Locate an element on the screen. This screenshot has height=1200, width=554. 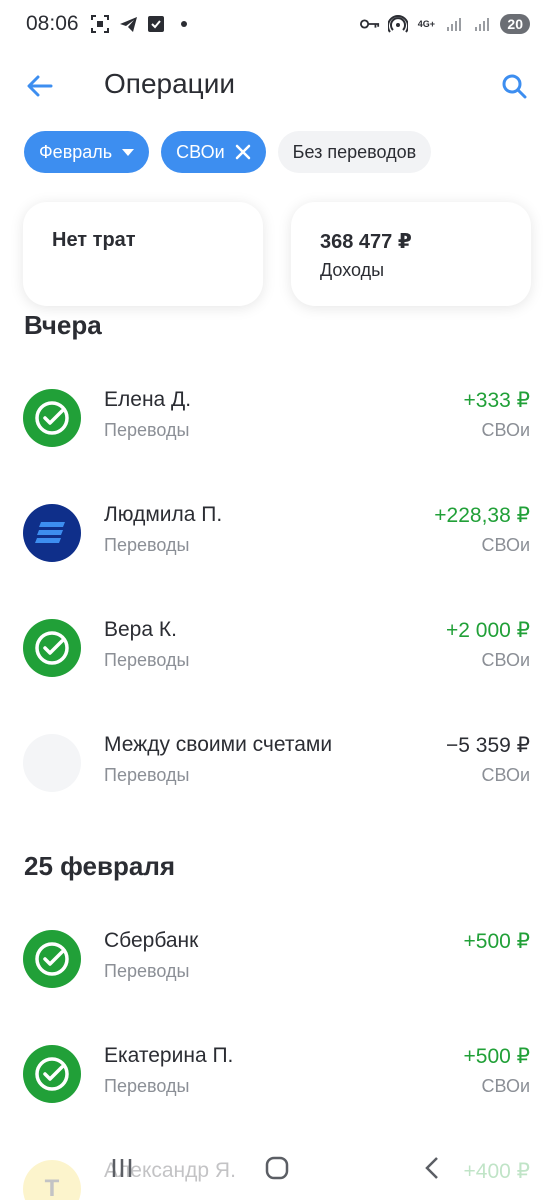
account-filter-label: СВОи is located at coordinates (200, 151).